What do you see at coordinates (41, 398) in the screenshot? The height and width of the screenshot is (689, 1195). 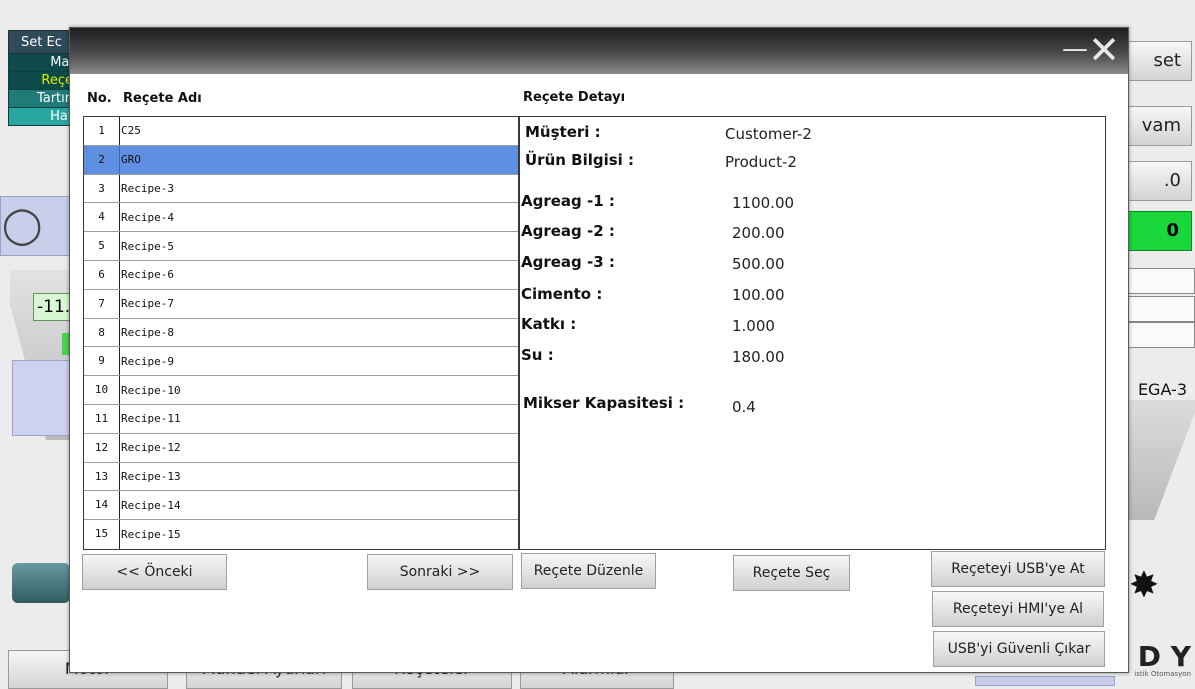 I see `hopper-bin` at bounding box center [41, 398].